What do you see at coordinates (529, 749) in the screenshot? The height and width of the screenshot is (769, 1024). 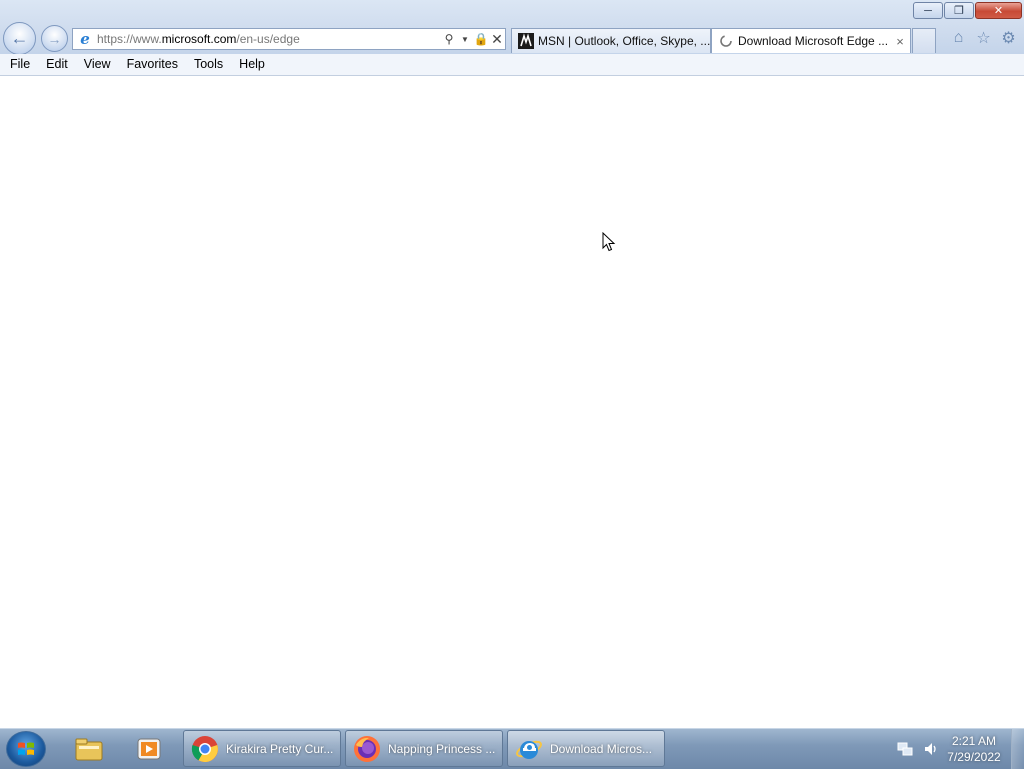 I see `internet-explorer-icon` at bounding box center [529, 749].